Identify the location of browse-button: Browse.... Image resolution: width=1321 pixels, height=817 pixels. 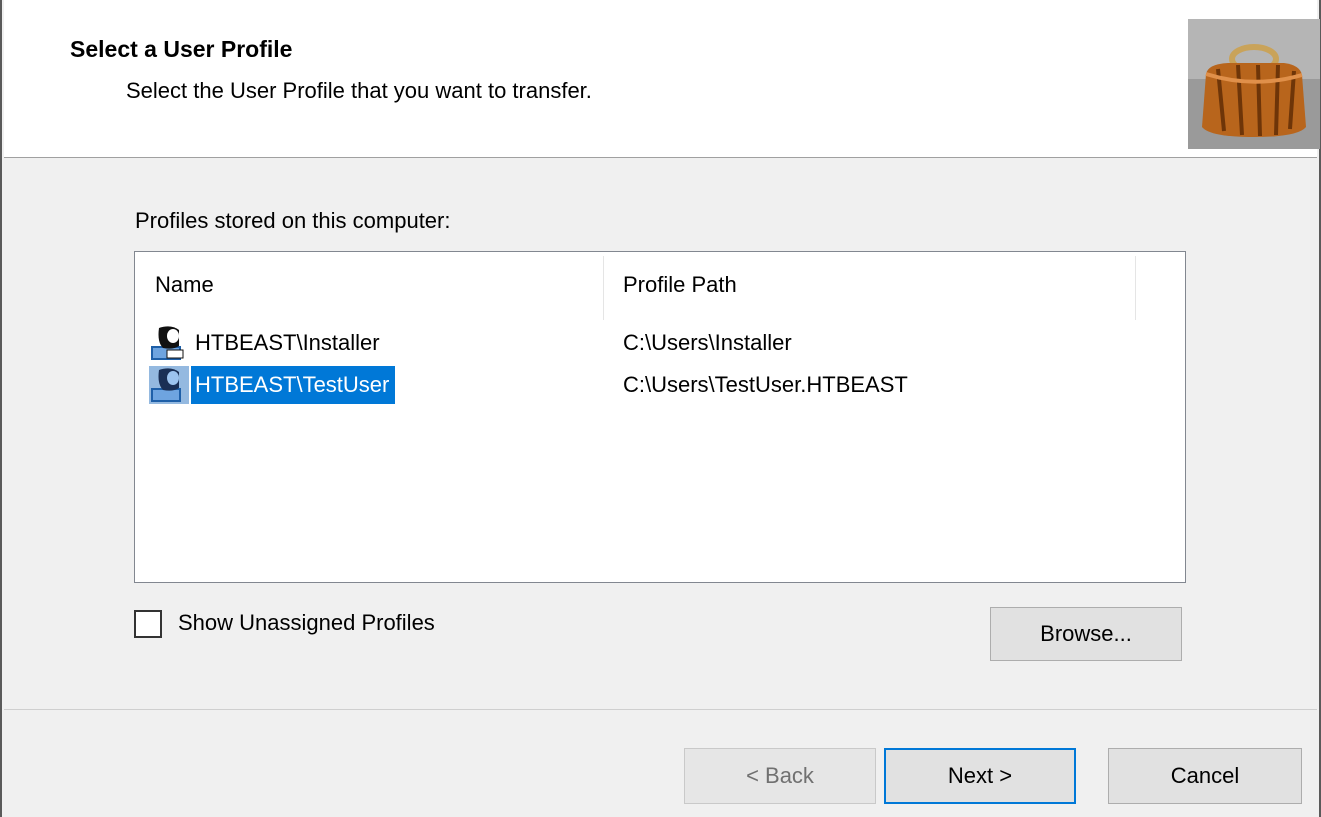
(1086, 634).